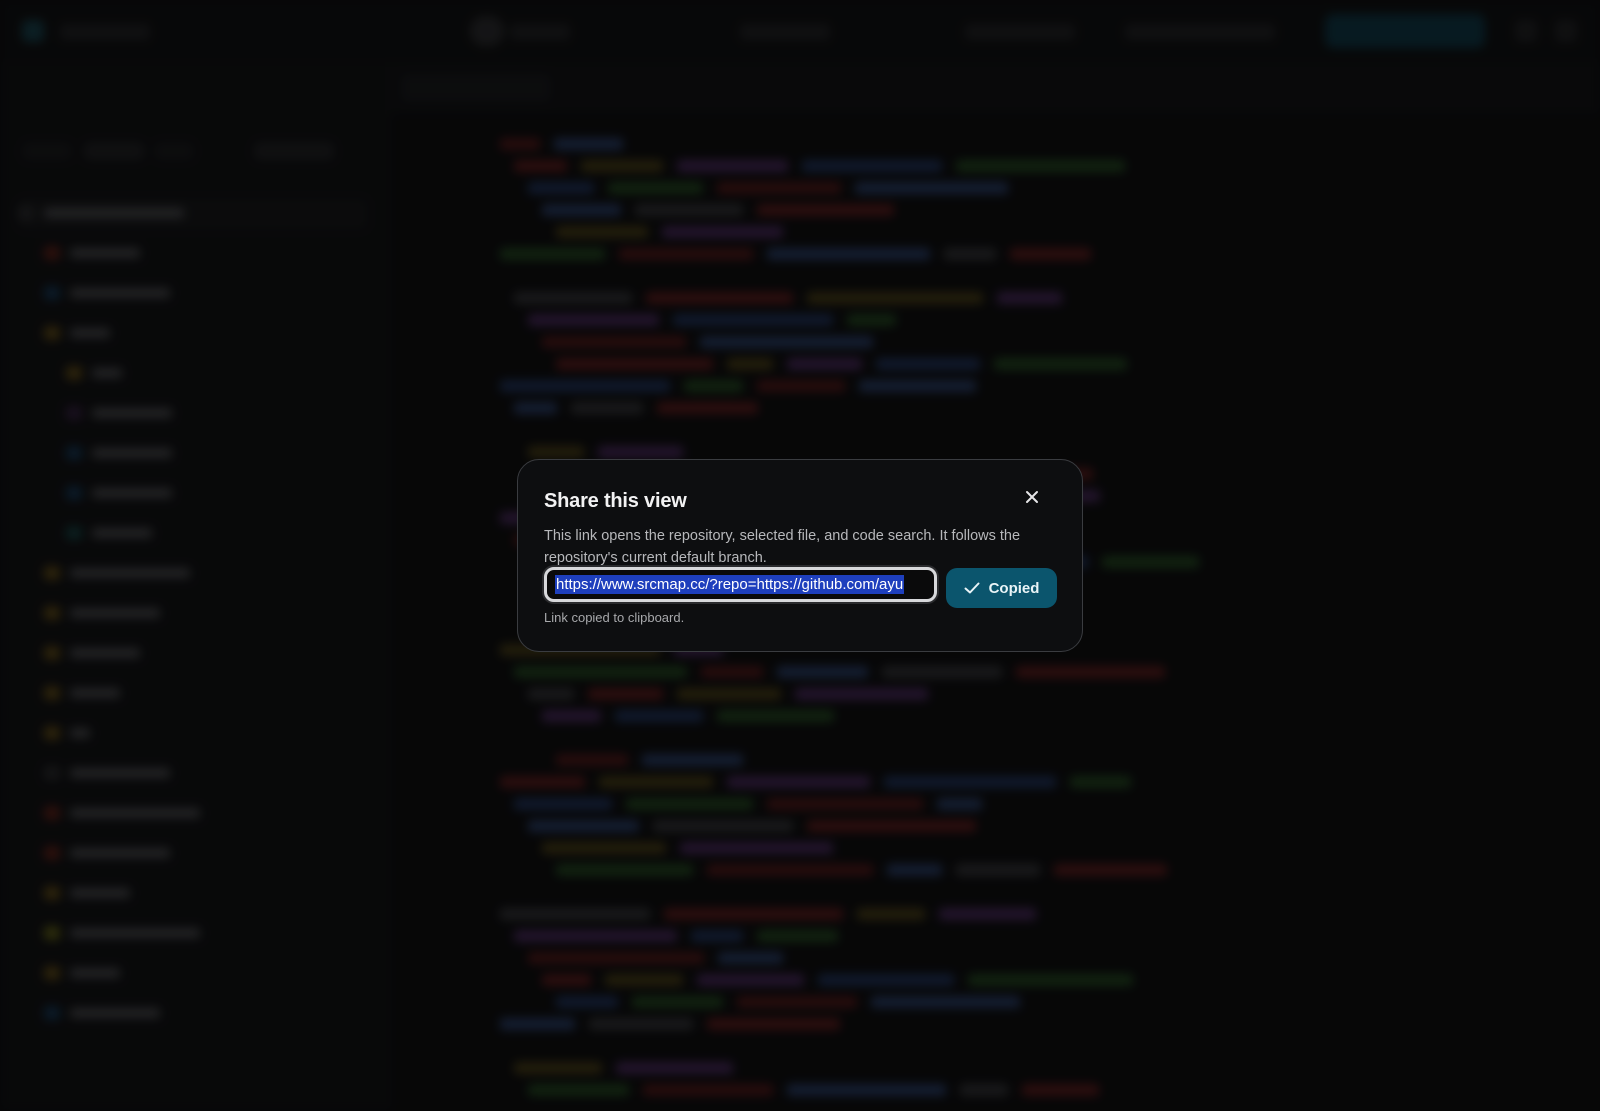 The width and height of the screenshot is (1600, 1111). I want to click on dialog-title: Share this view, so click(615, 501).